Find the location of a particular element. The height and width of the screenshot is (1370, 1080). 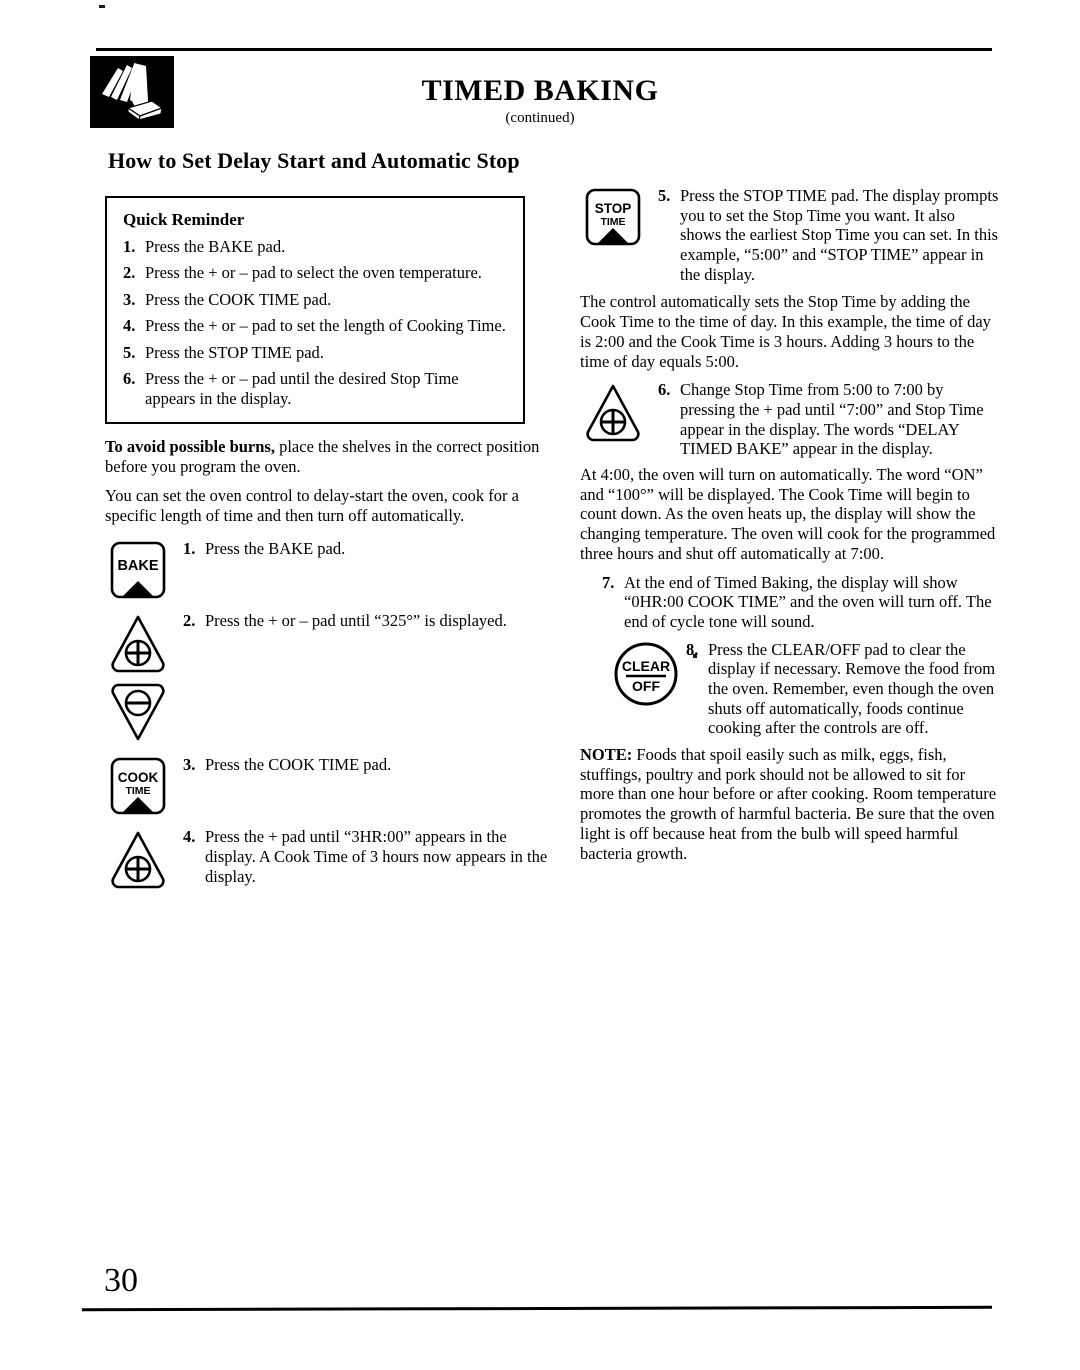

step-number: 8. is located at coordinates (692, 649).